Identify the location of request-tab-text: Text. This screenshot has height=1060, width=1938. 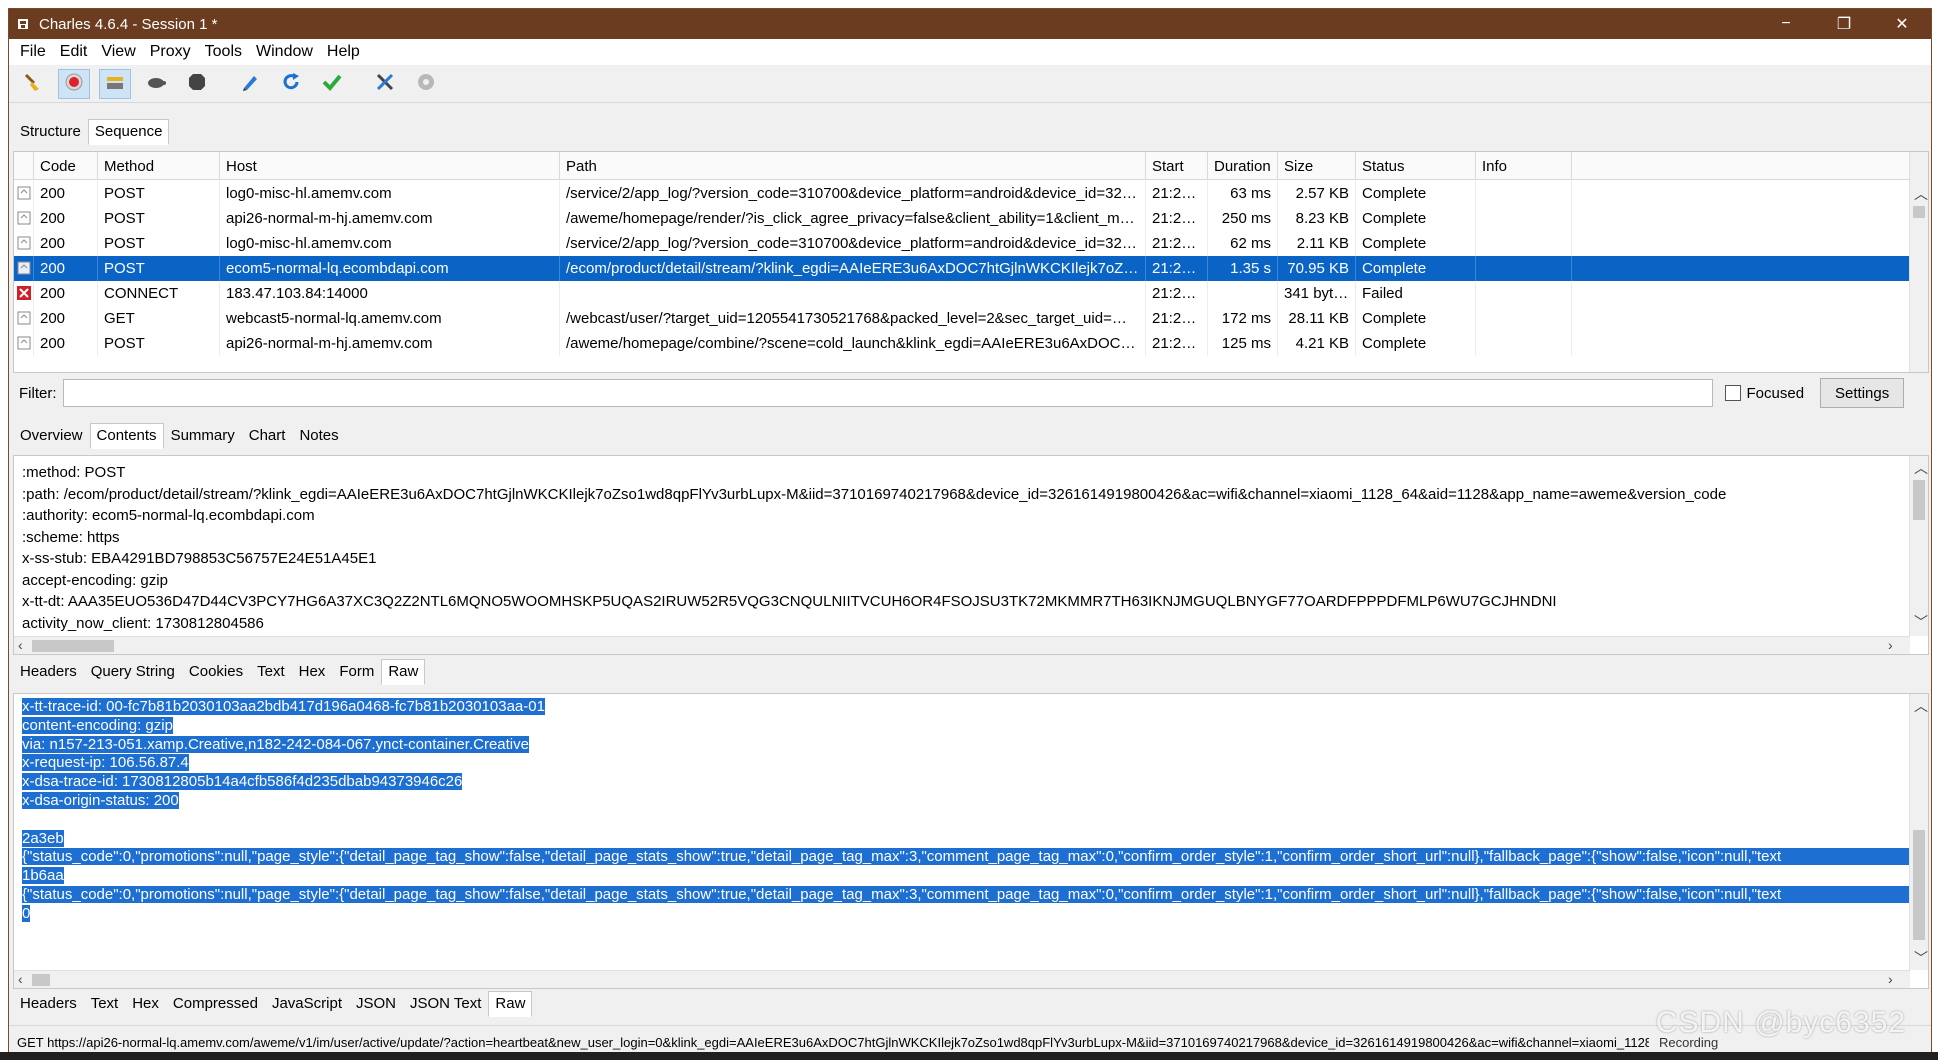
(271, 672).